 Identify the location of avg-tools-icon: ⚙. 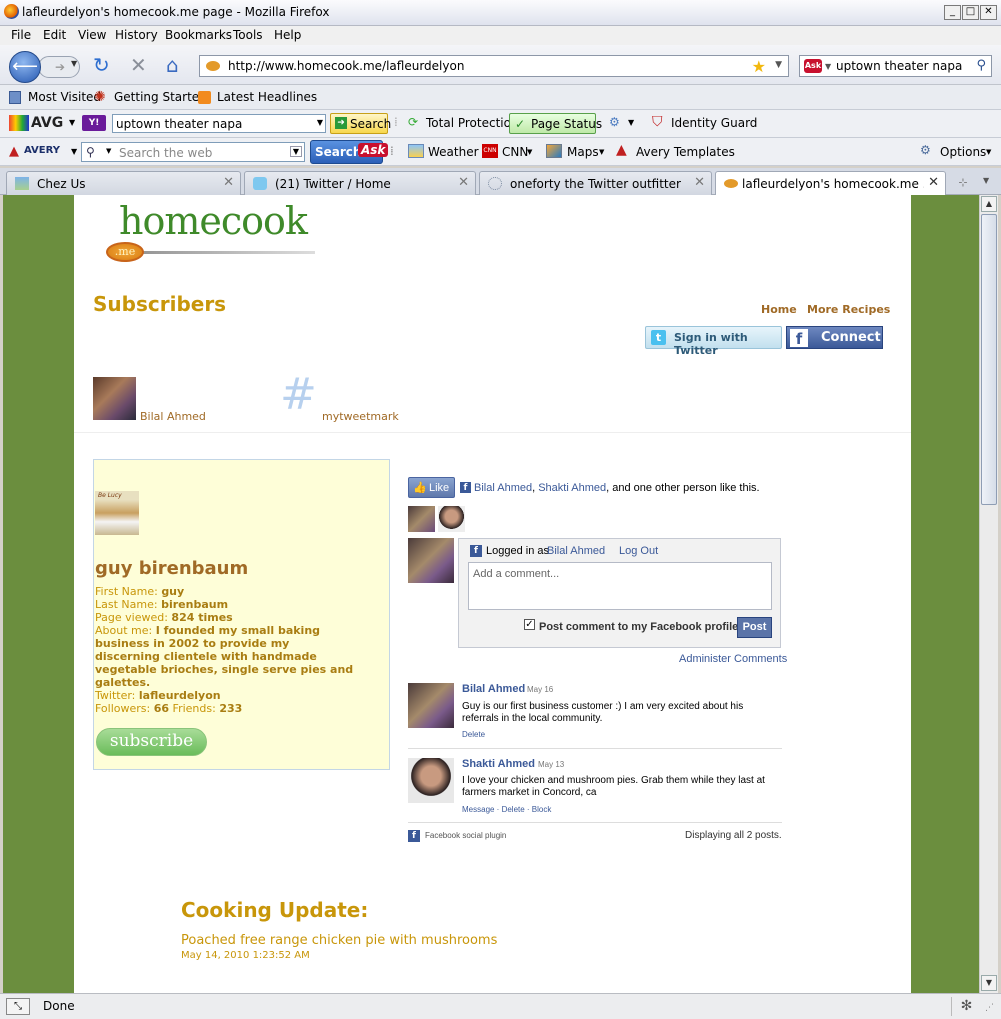
(614, 122).